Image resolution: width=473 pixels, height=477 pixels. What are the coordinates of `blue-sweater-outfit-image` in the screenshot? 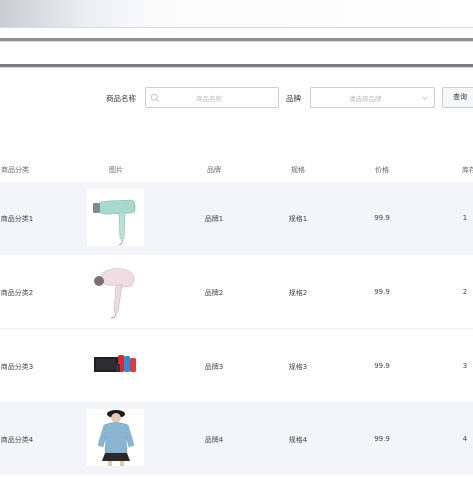 It's located at (115, 437).